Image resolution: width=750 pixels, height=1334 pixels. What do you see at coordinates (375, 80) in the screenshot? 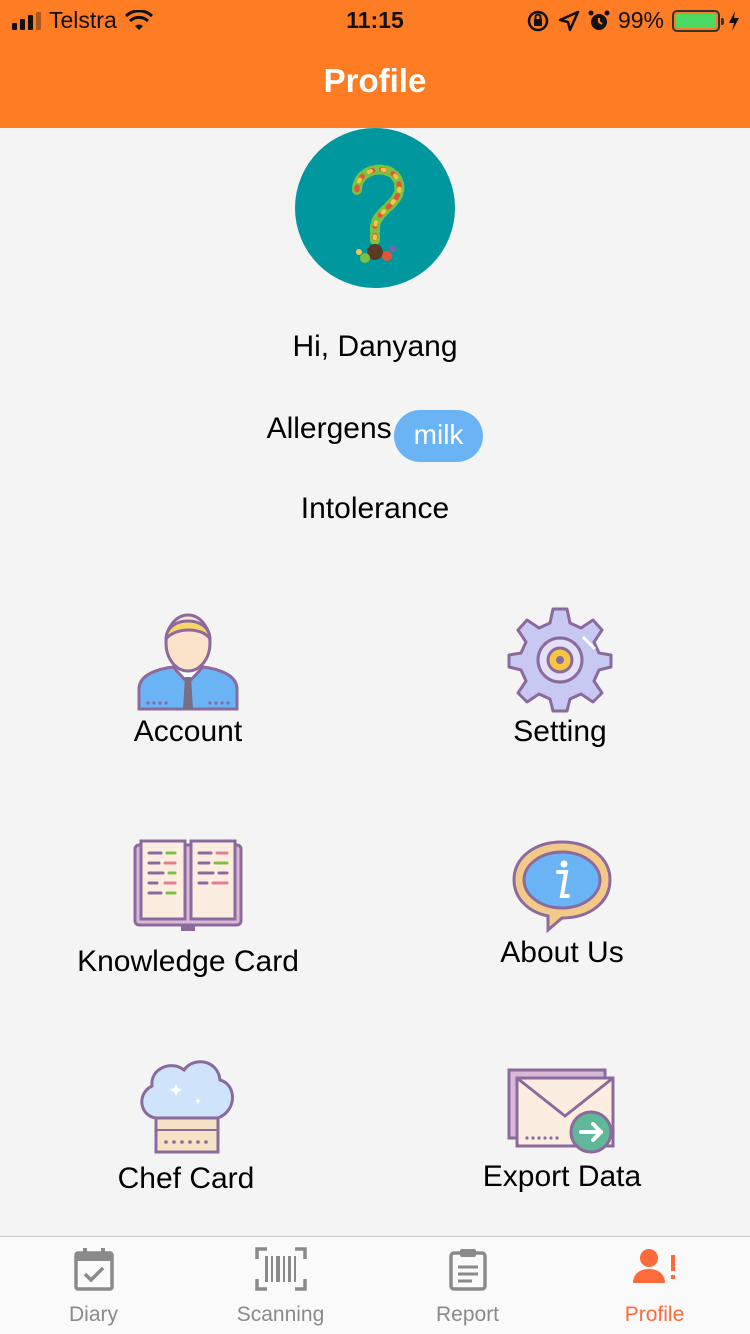
I see `page-title: Profile` at bounding box center [375, 80].